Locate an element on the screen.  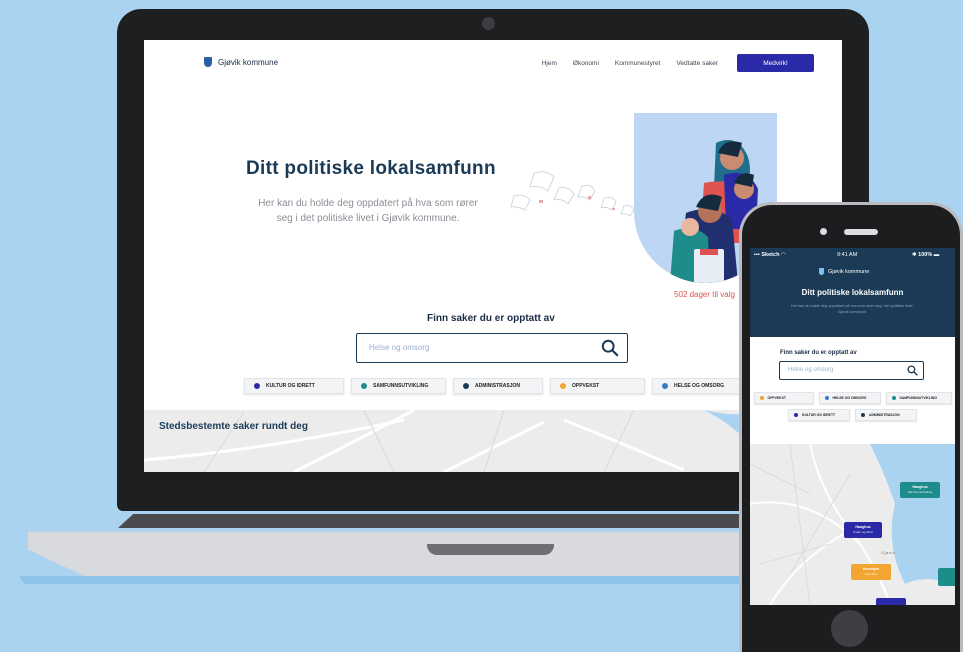
category-chip-education: OPPVEKST is located at coordinates (597, 386).